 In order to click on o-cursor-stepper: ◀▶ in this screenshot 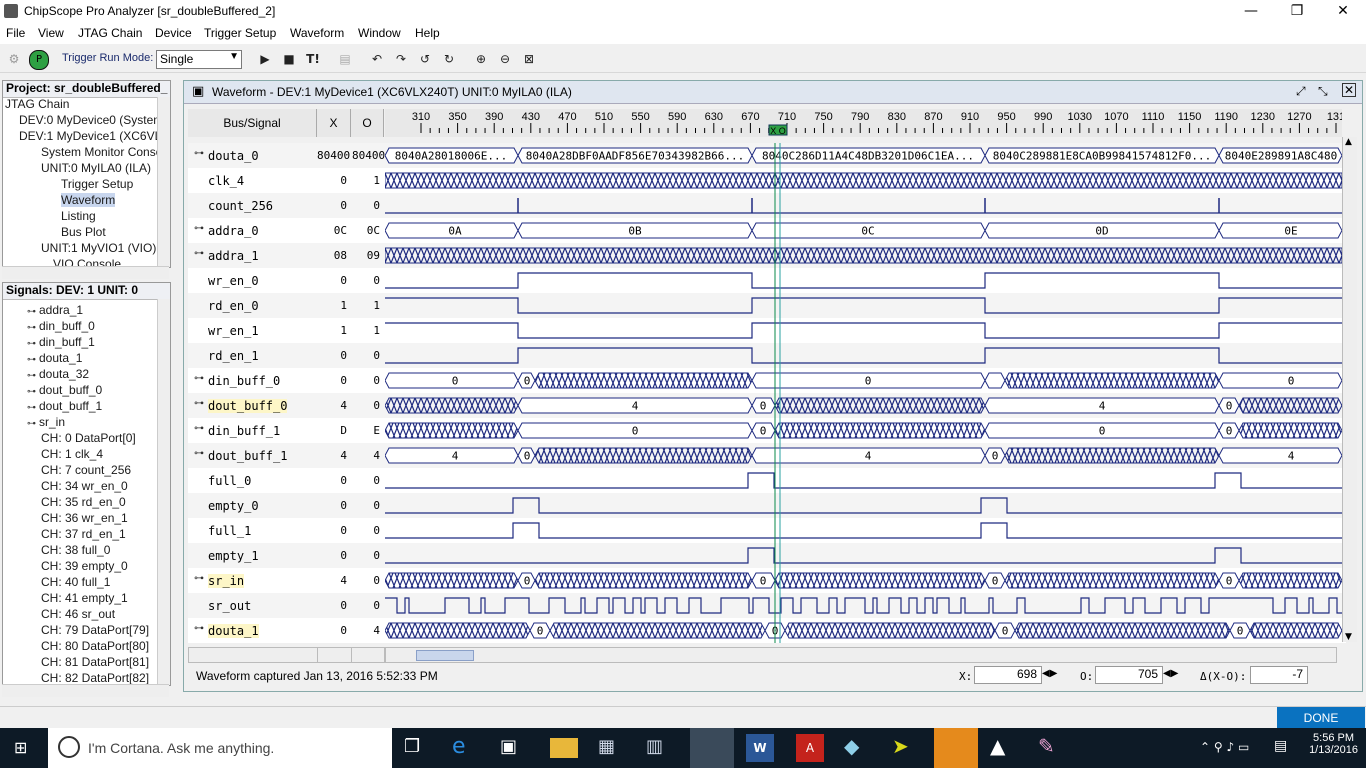, I will do `click(1170, 673)`.